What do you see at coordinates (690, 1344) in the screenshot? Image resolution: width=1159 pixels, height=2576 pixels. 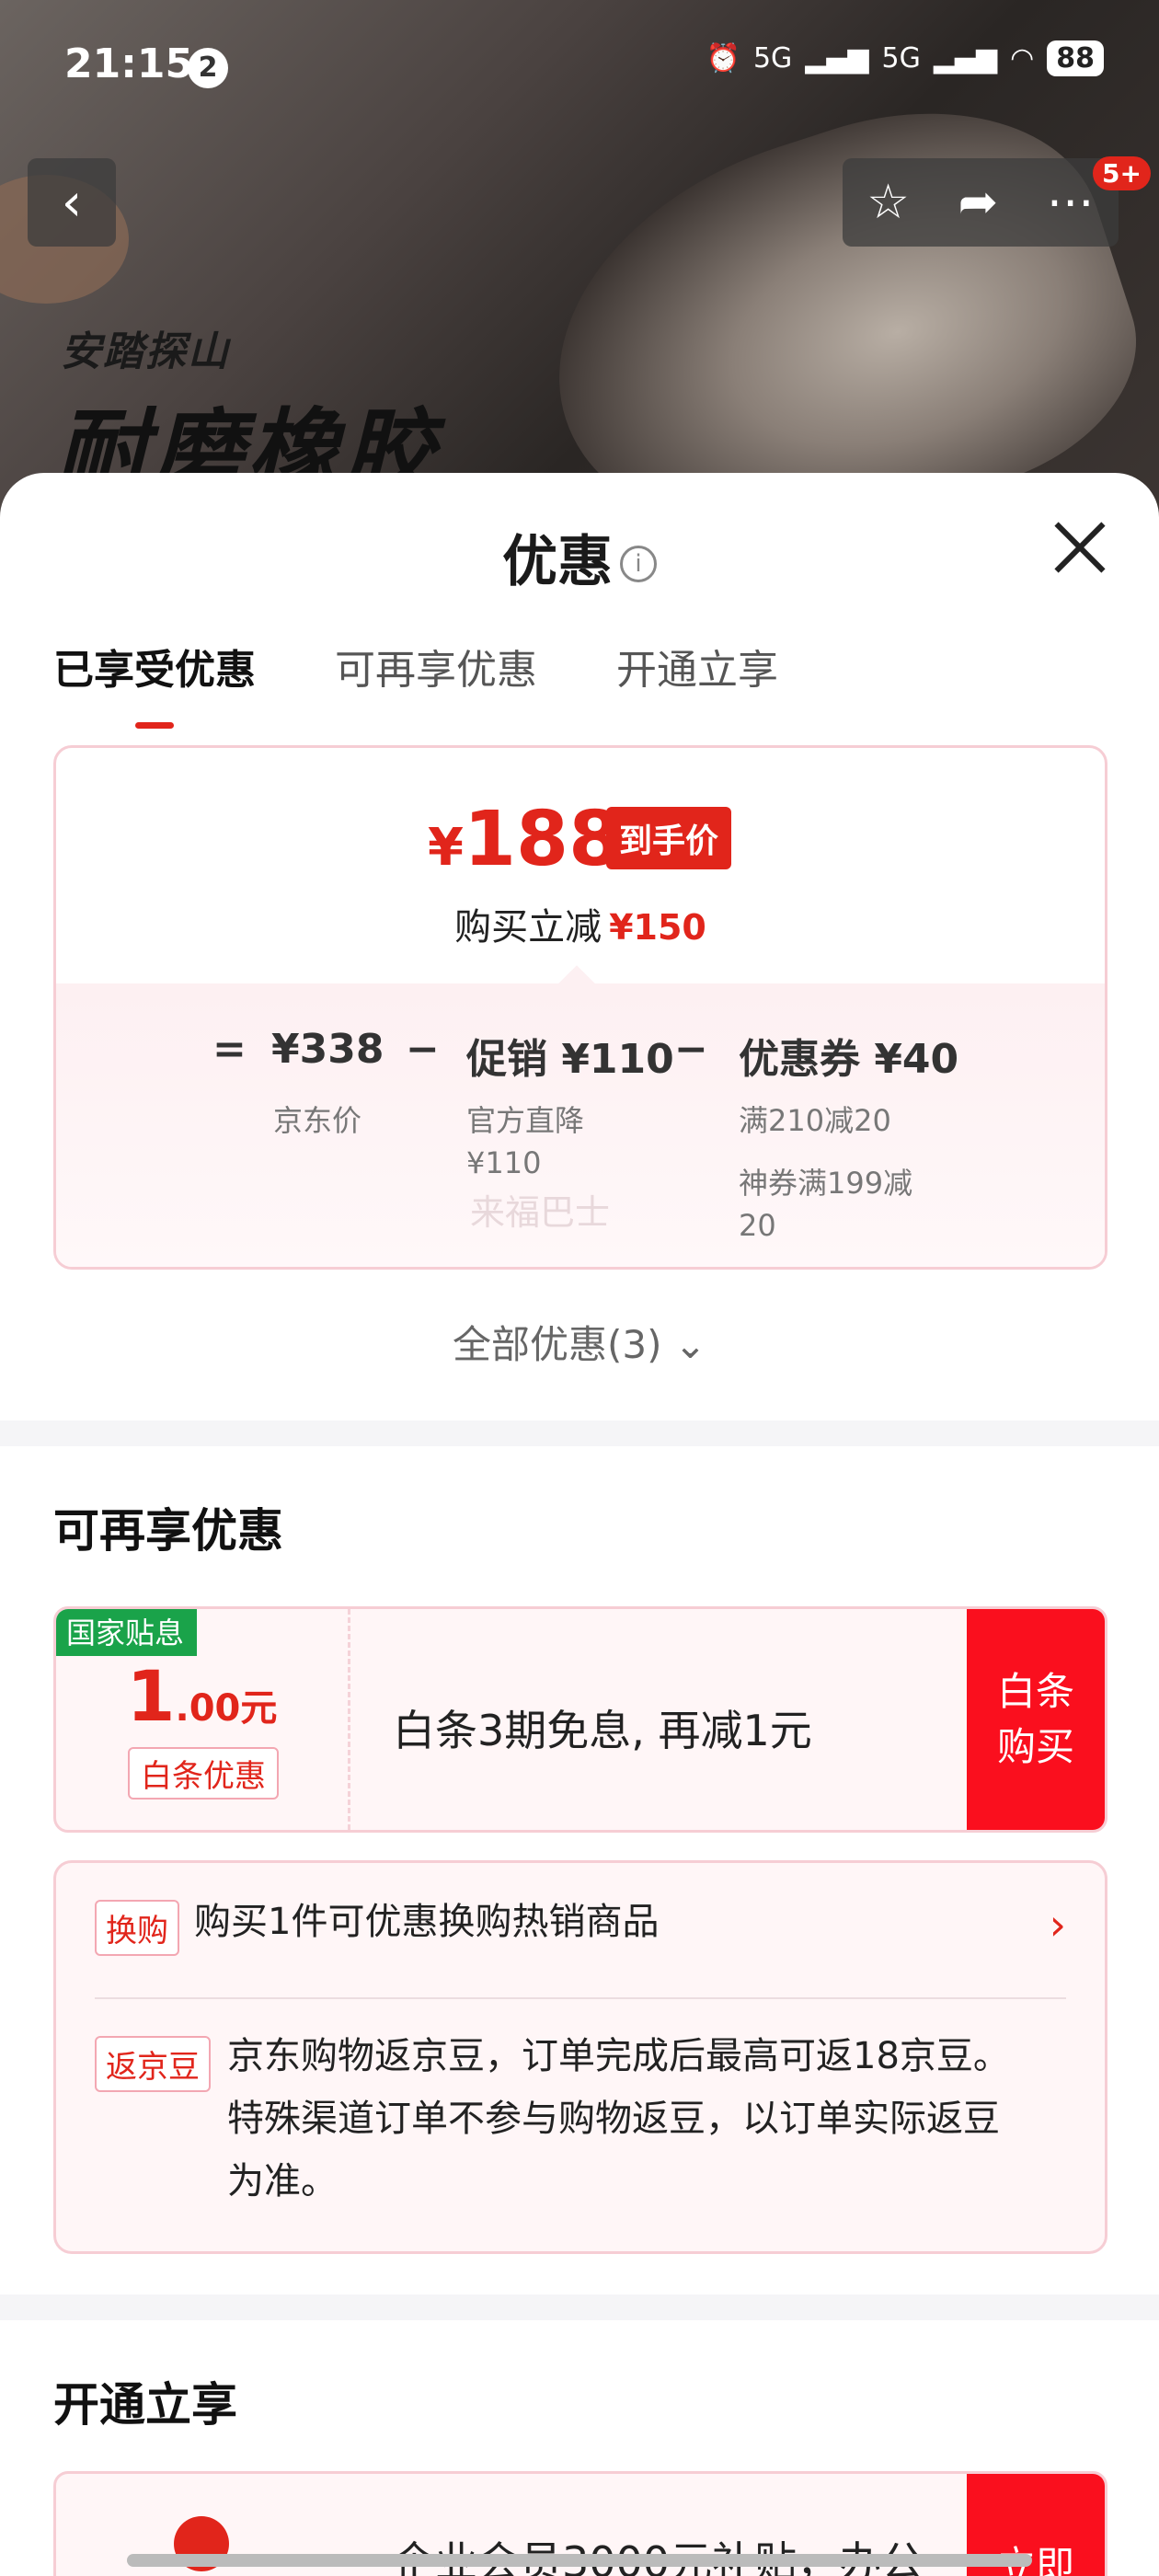 I see `chevron-down-icon: ⌄` at bounding box center [690, 1344].